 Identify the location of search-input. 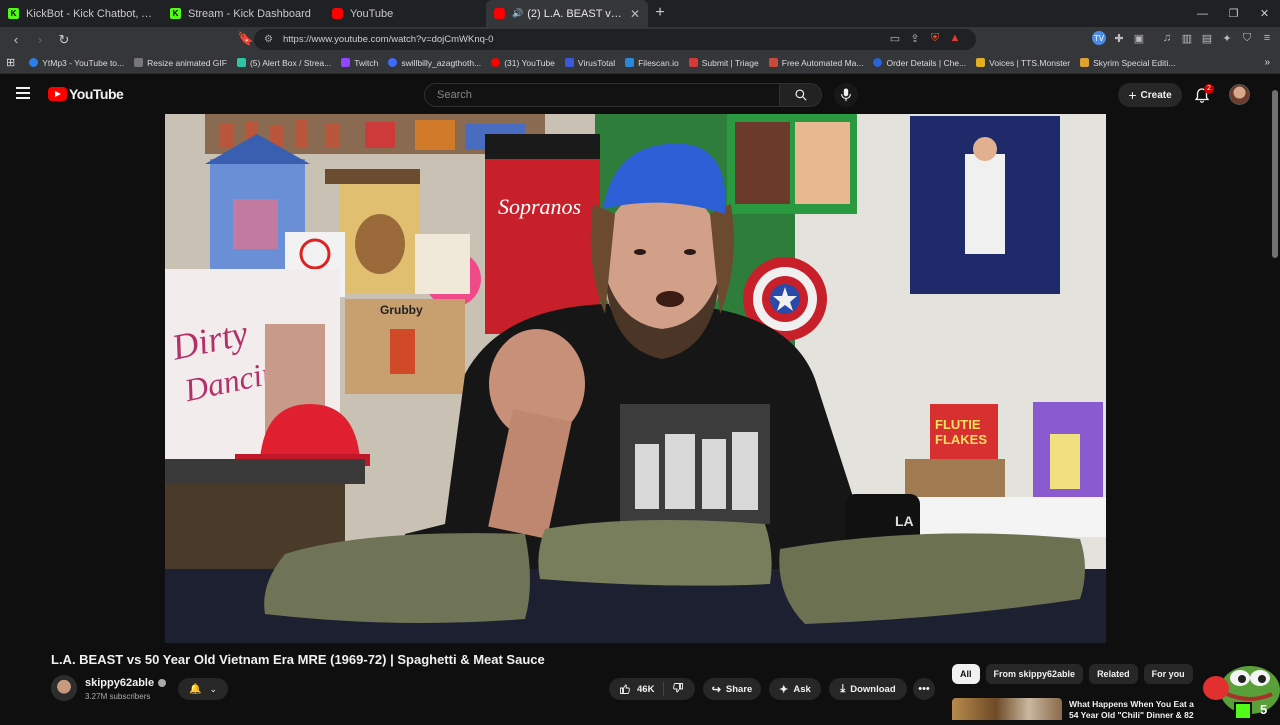
(602, 95).